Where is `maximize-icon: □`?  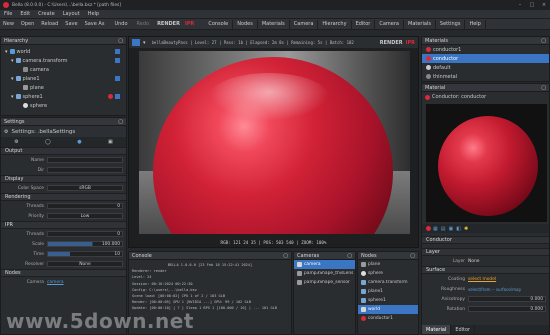
maximize-icon: □ is located at coordinates (532, 5).